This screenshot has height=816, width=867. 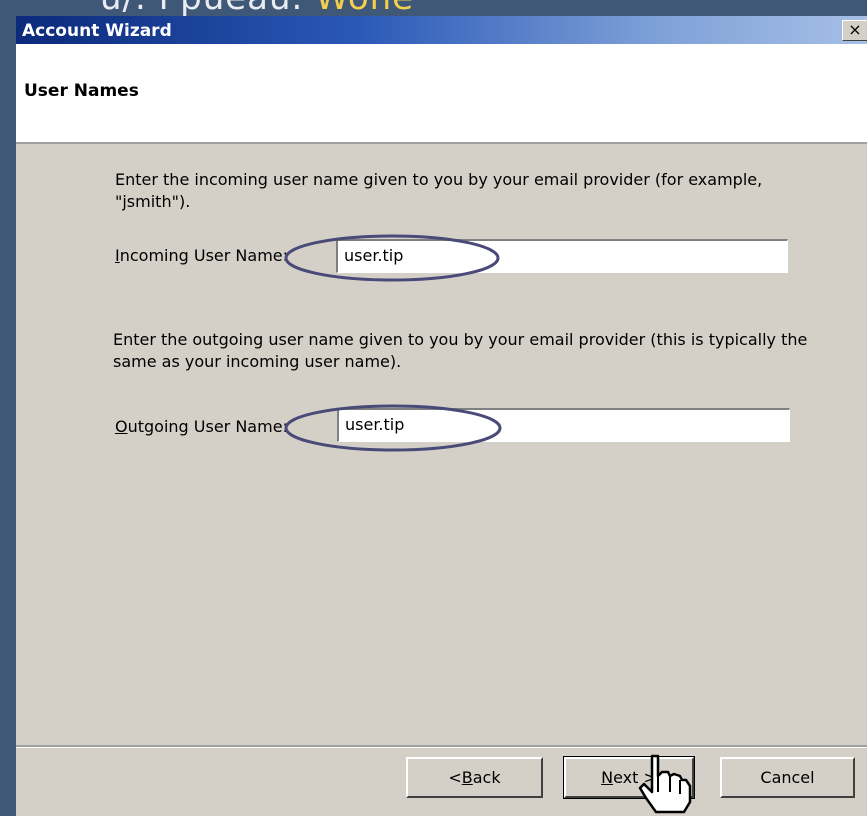 I want to click on cancel-button: Cancel, so click(x=787, y=777).